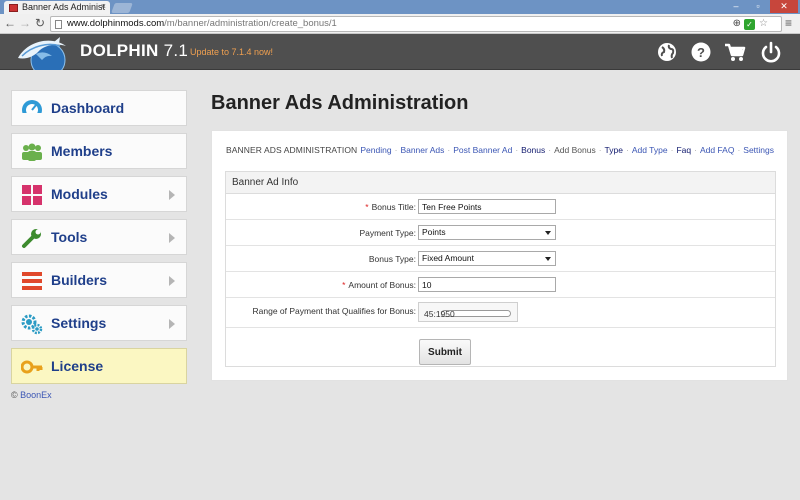 The width and height of the screenshot is (800, 500). I want to click on dropdown-caret-icon, so click(548, 259).